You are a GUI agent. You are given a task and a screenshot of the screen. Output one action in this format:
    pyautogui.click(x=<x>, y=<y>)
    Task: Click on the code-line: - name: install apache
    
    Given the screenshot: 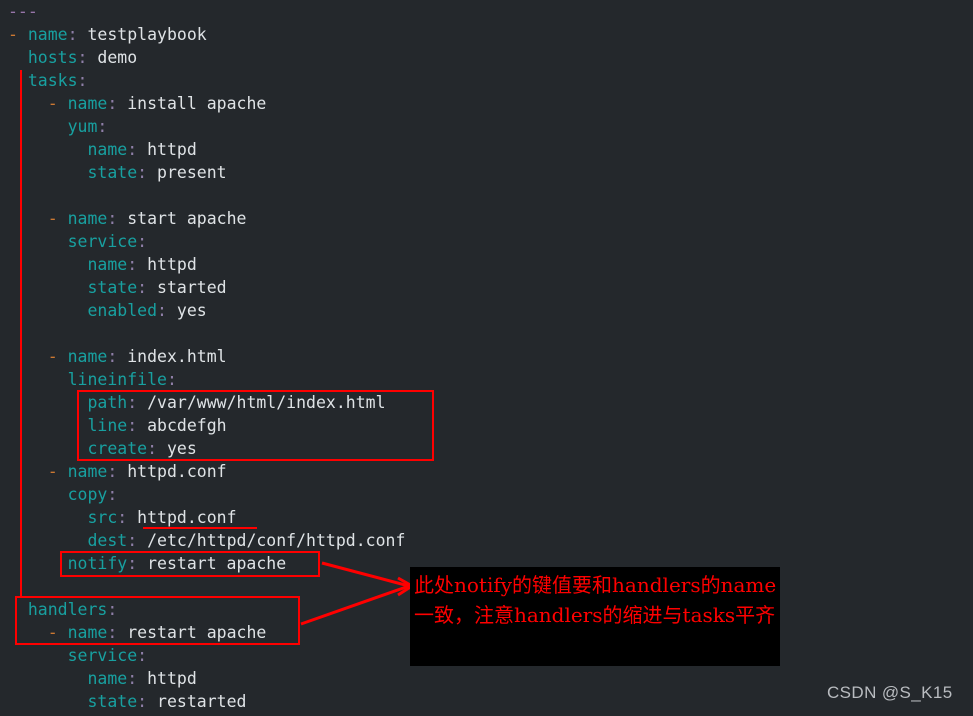 What is the action you would take?
    pyautogui.click(x=486, y=103)
    